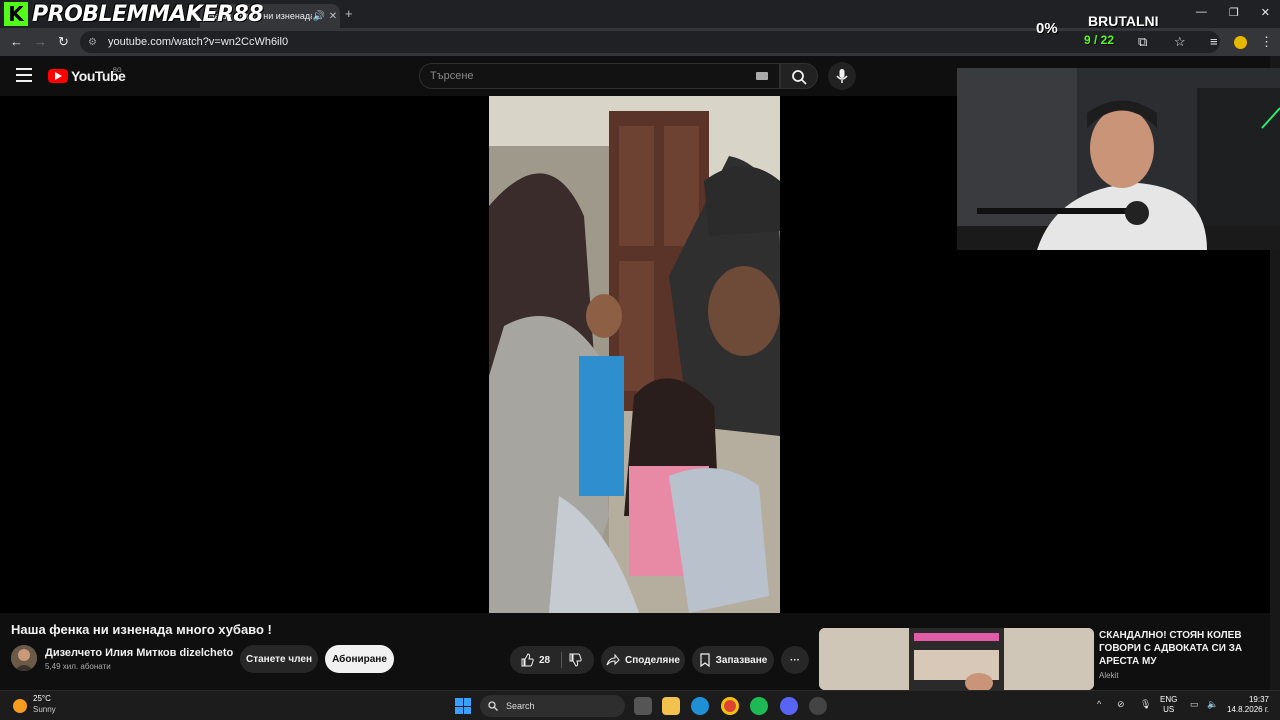 This screenshot has height=720, width=1280. Describe the element at coordinates (643, 706) in the screenshot. I see `task-view-icon` at that location.